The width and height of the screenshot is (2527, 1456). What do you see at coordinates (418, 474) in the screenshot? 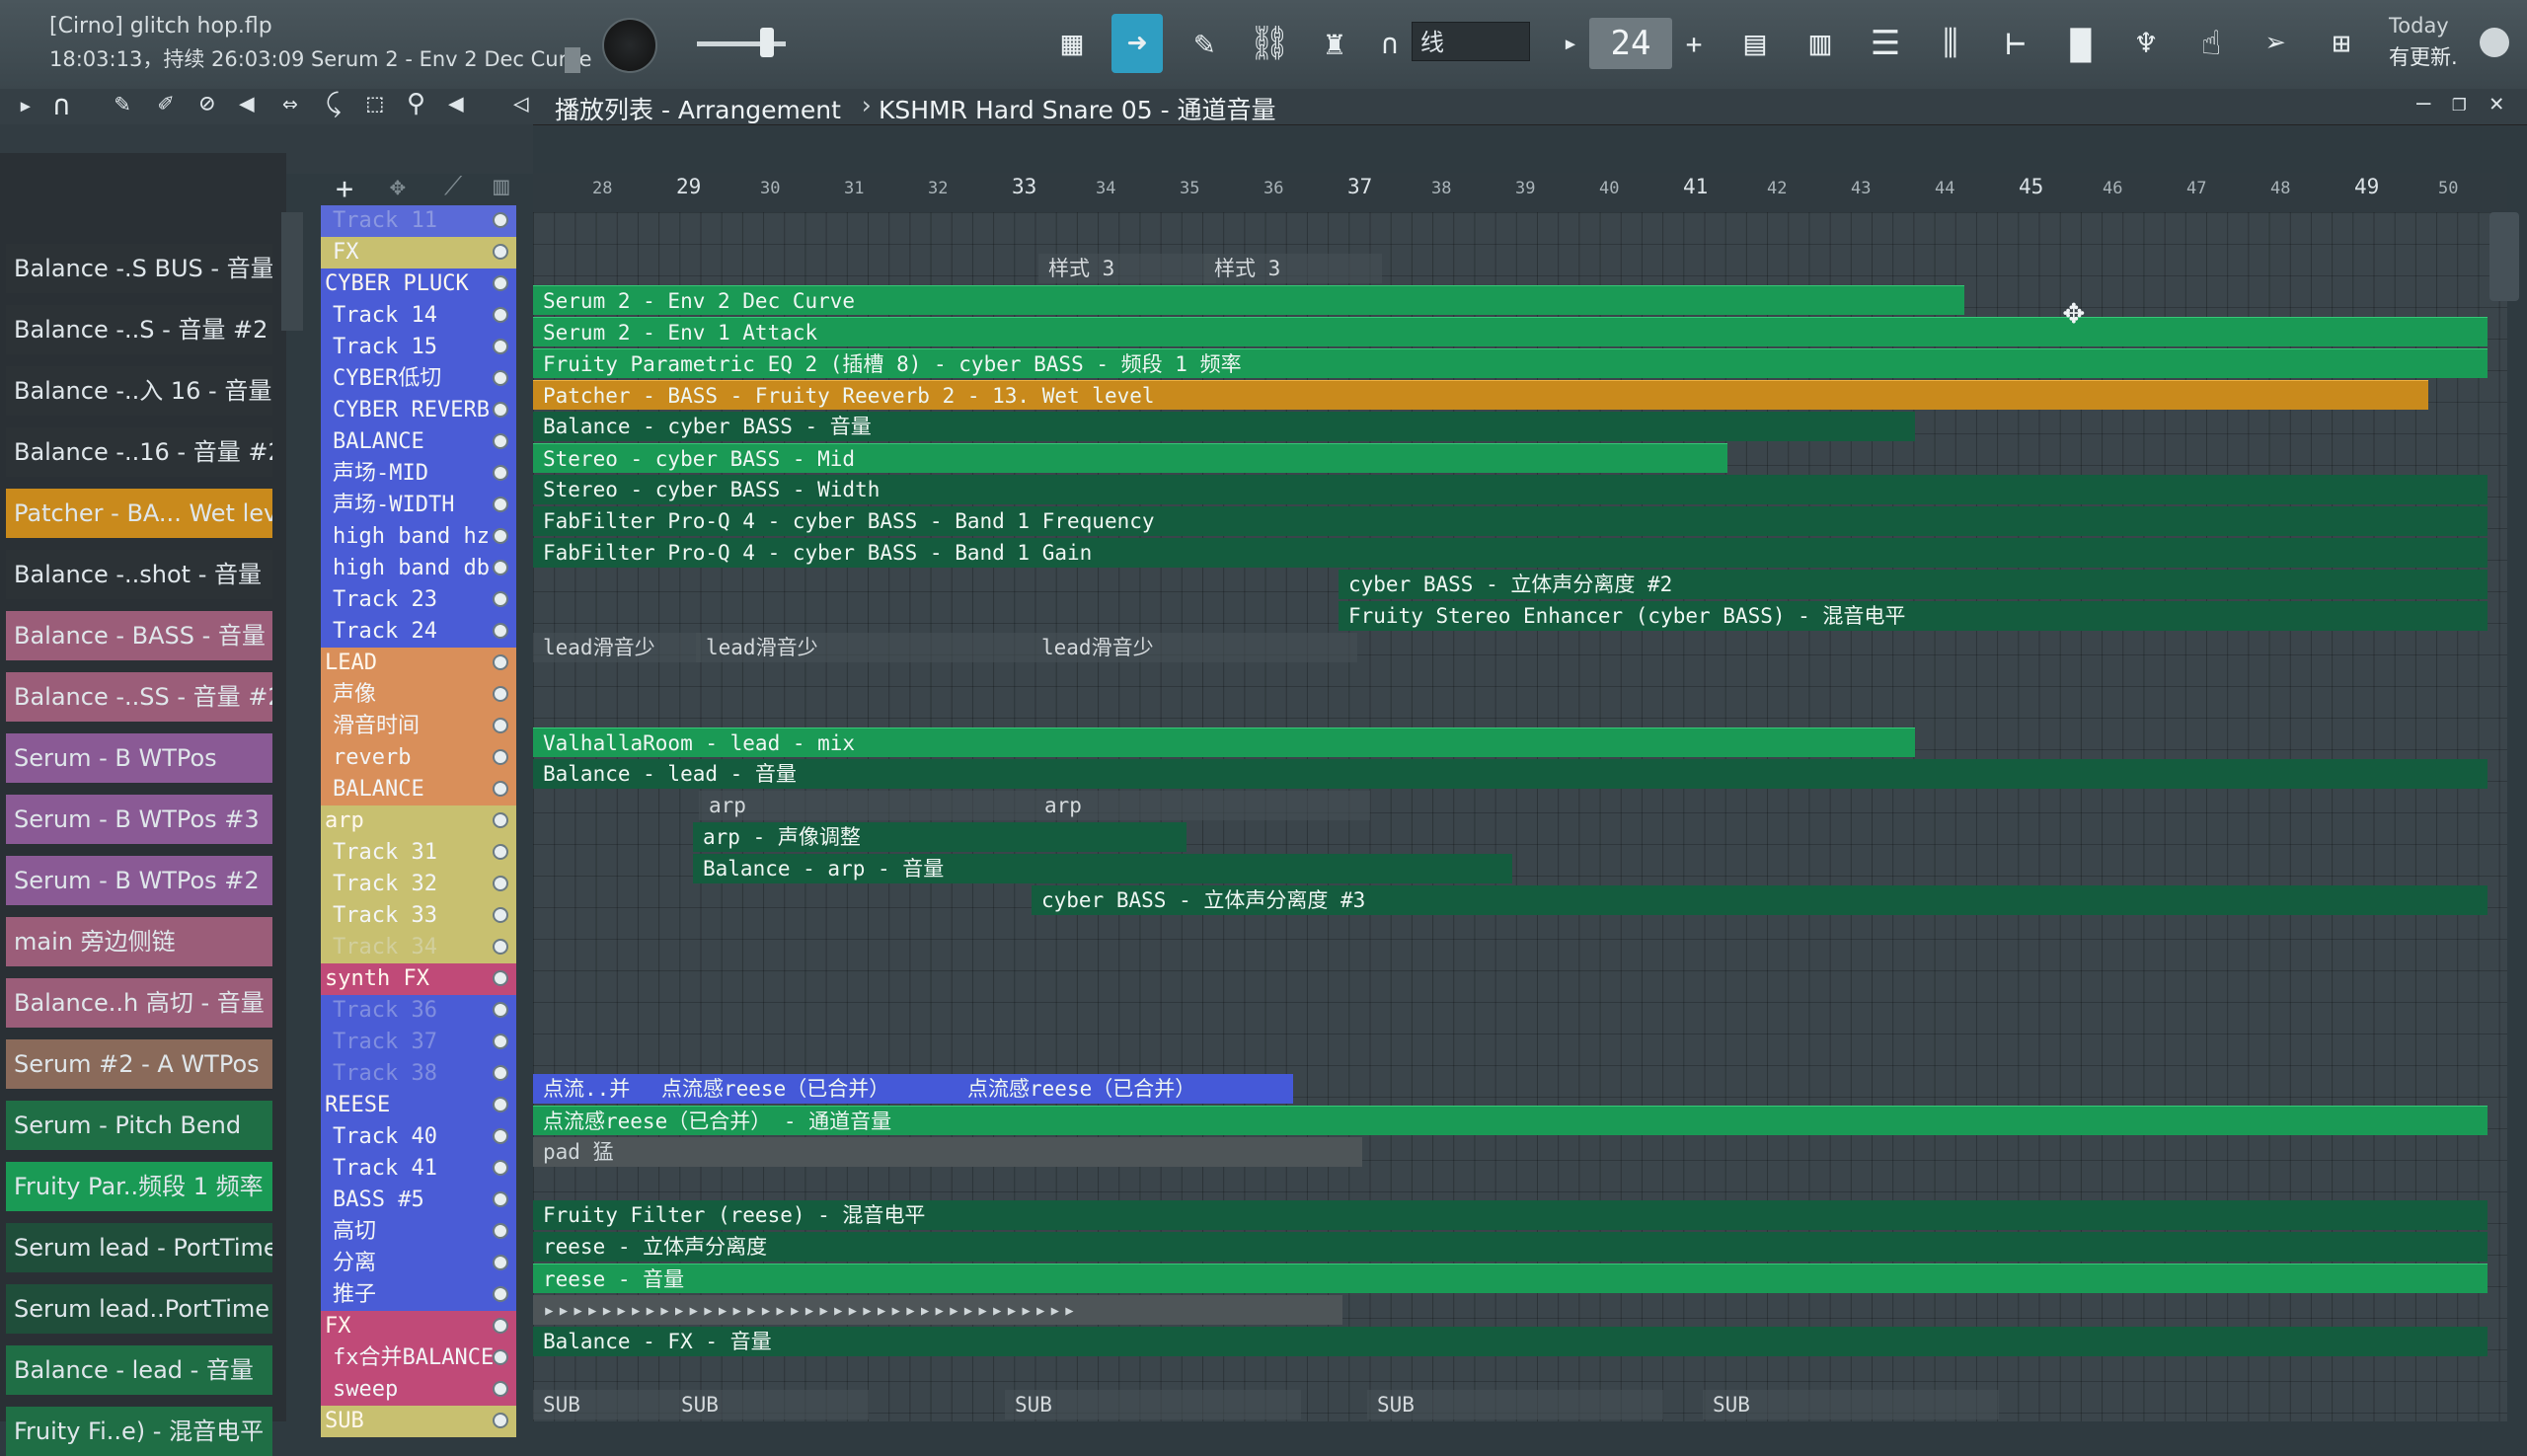
I see `track-header: 声场-MID` at bounding box center [418, 474].